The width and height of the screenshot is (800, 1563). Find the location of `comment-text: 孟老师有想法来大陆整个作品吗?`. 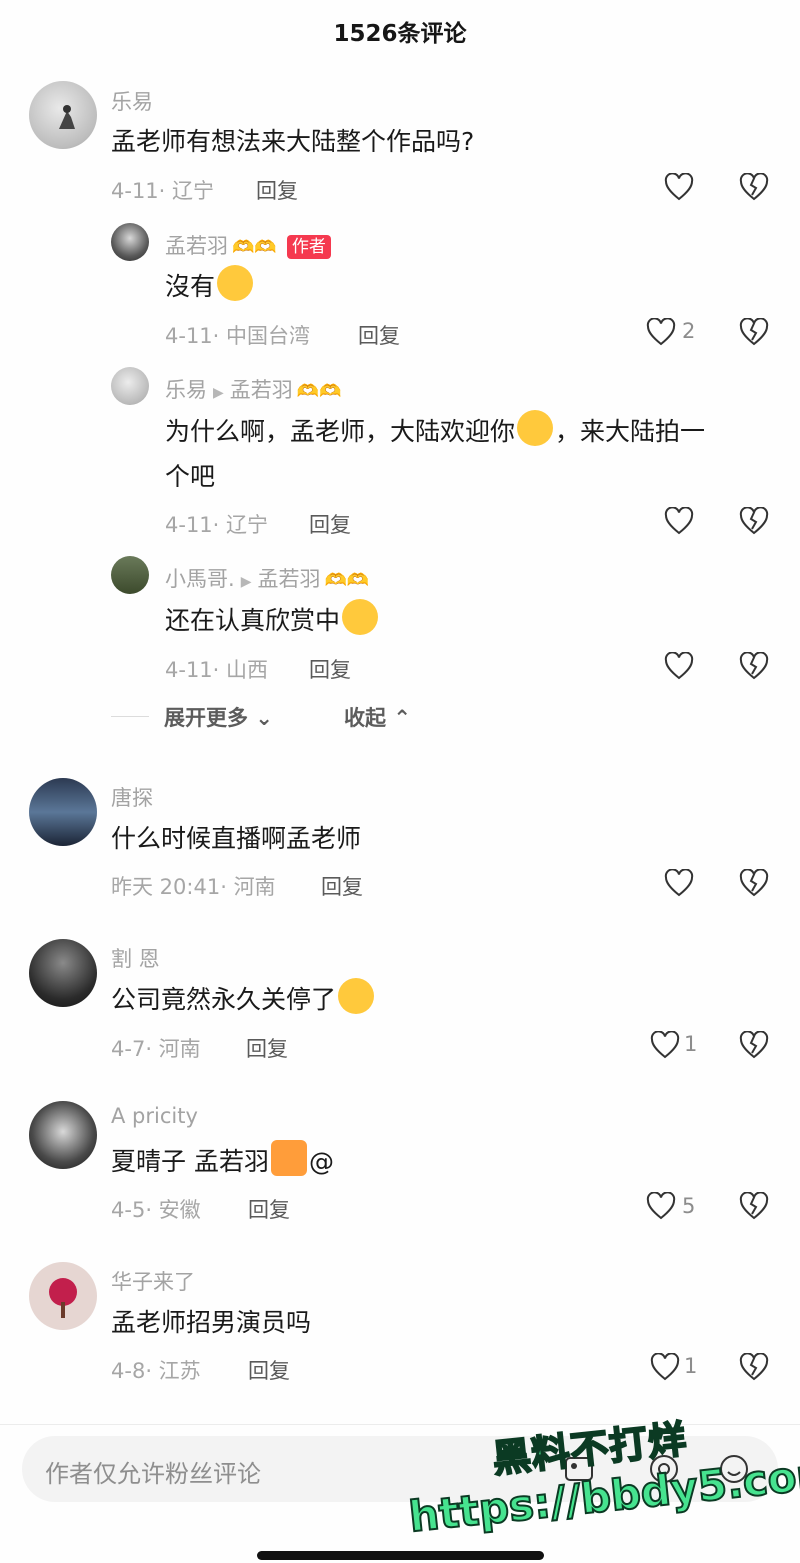

comment-text: 孟老师有想法来大陆整个作品吗? is located at coordinates (293, 141).